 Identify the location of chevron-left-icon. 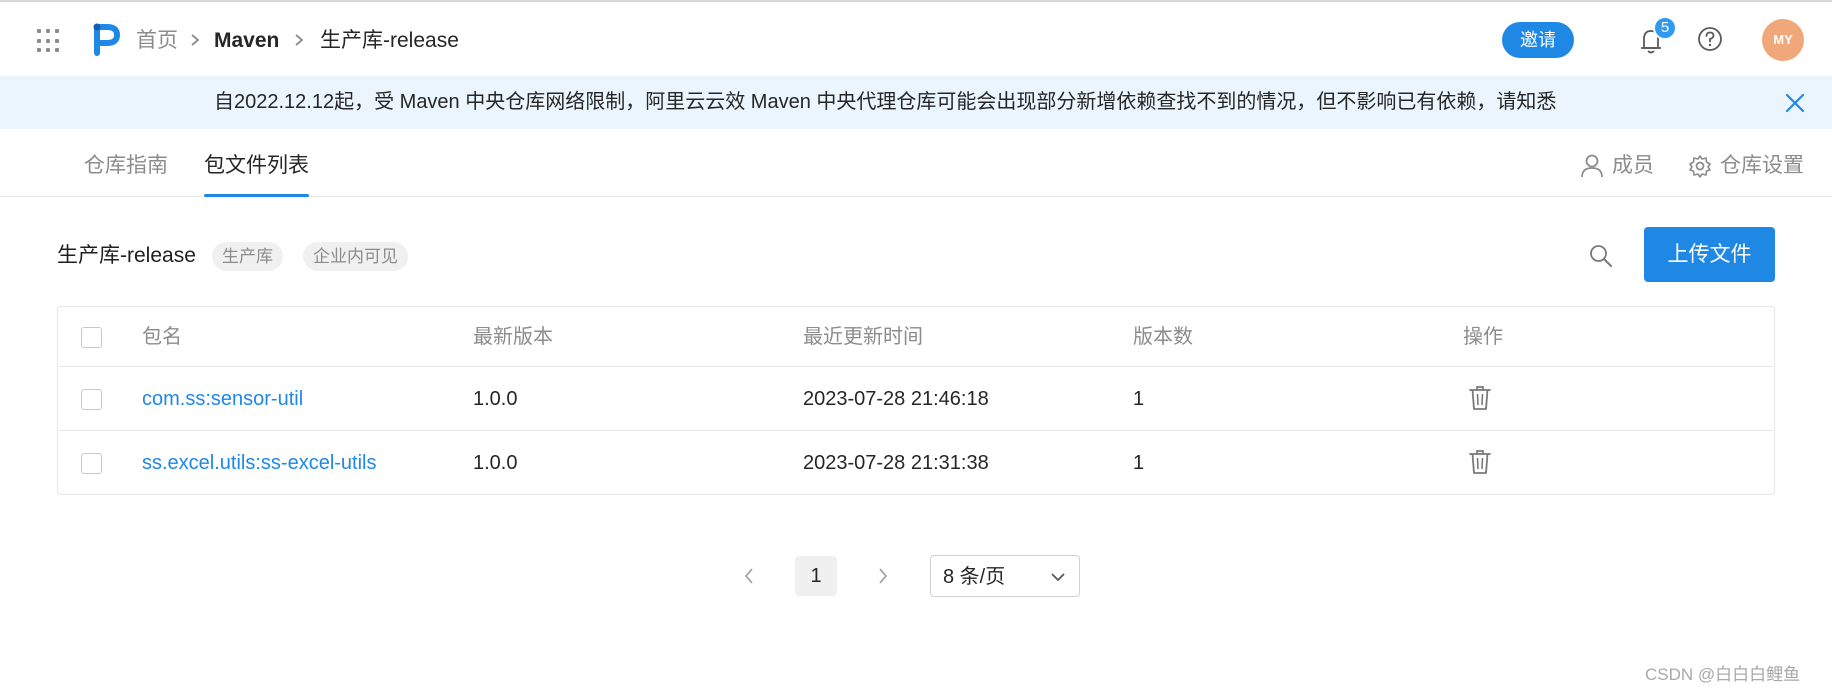
(749, 576).